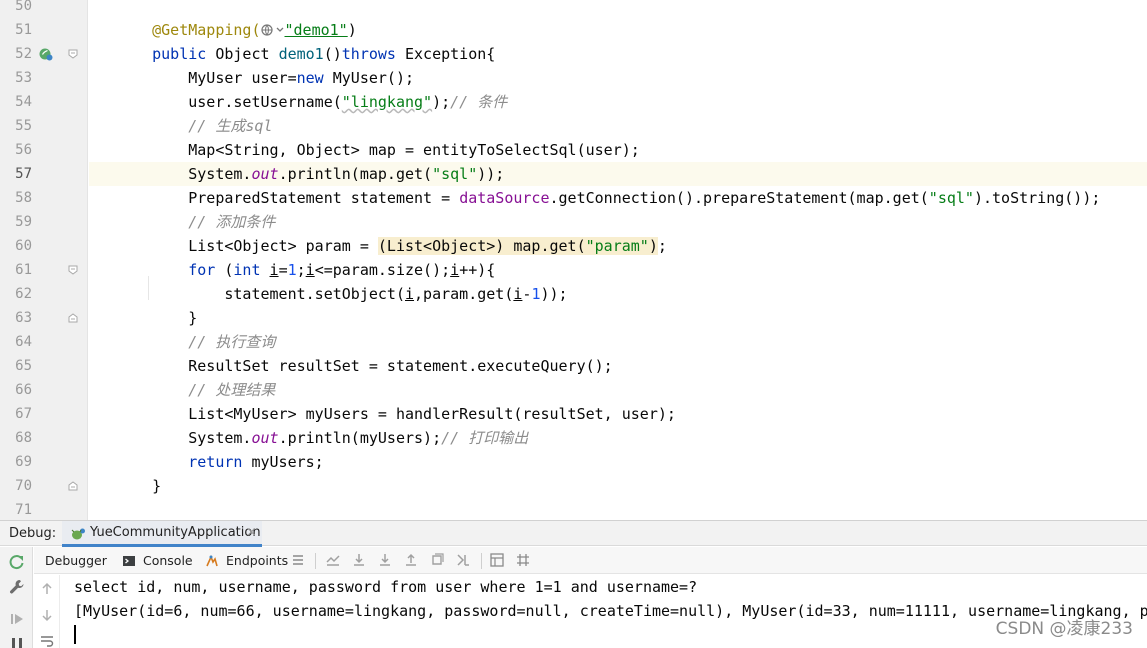 Image resolution: width=1147 pixels, height=648 pixels. Describe the element at coordinates (232, 390) in the screenshot. I see `code-comment: // 处理结果` at that location.